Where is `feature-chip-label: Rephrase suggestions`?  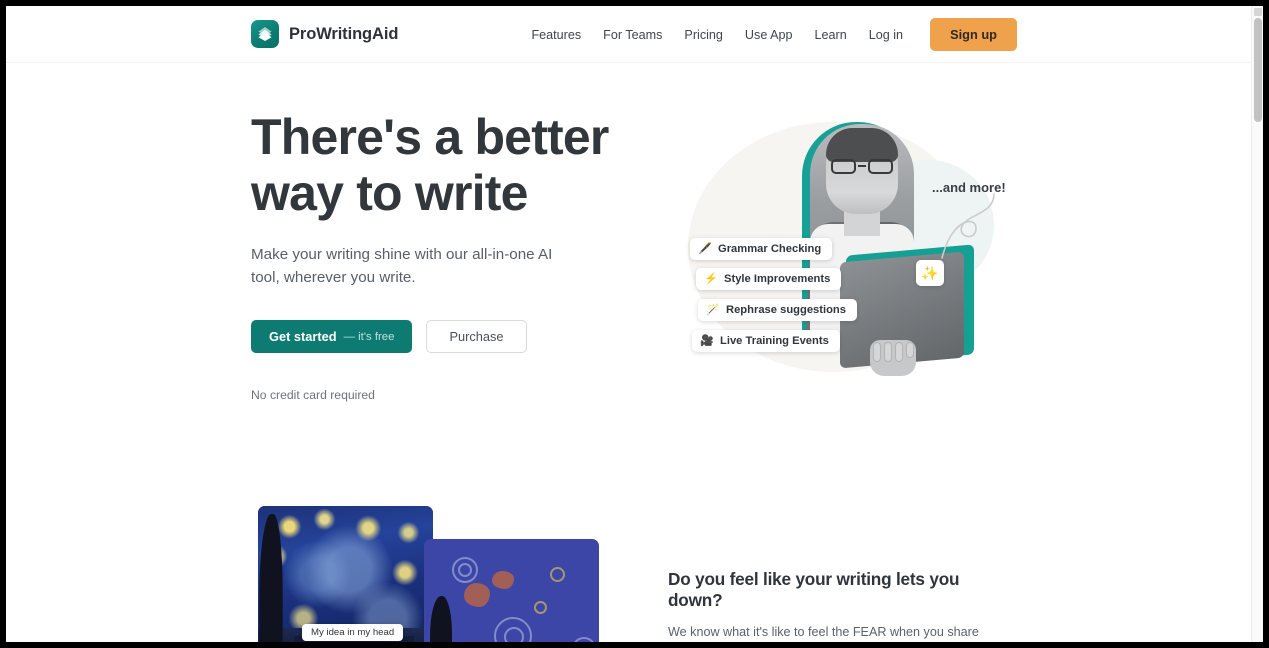 feature-chip-label: Rephrase suggestions is located at coordinates (786, 310).